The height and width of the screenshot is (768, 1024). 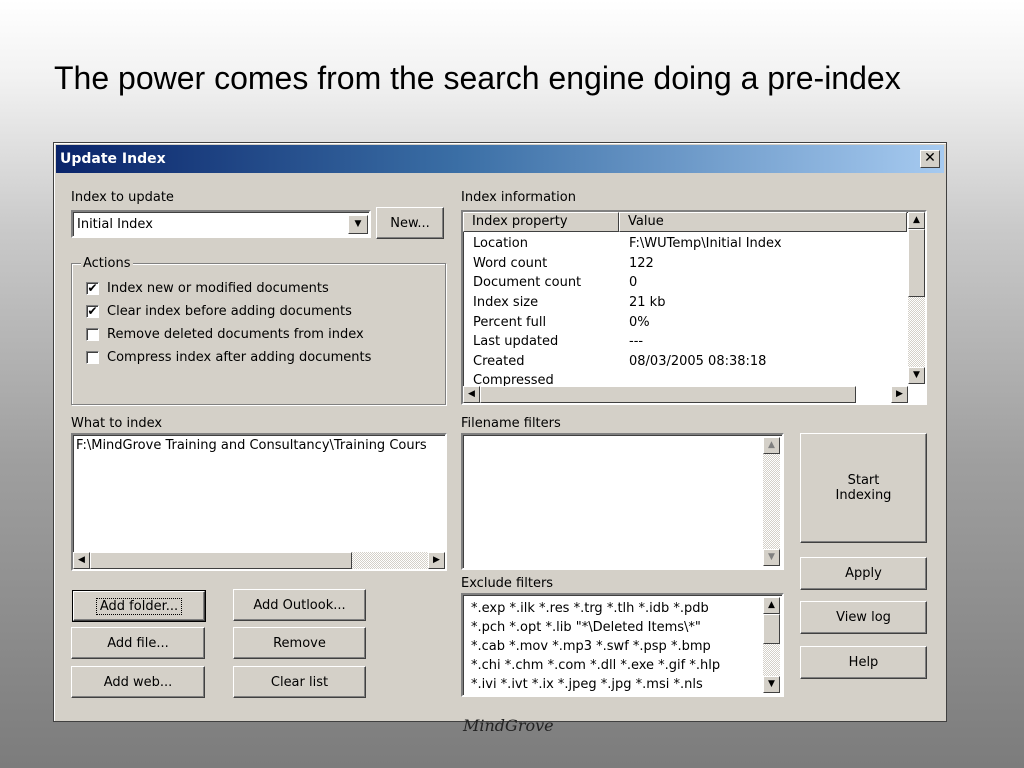 I want to click on dialog-title: Update Index, so click(x=113, y=159).